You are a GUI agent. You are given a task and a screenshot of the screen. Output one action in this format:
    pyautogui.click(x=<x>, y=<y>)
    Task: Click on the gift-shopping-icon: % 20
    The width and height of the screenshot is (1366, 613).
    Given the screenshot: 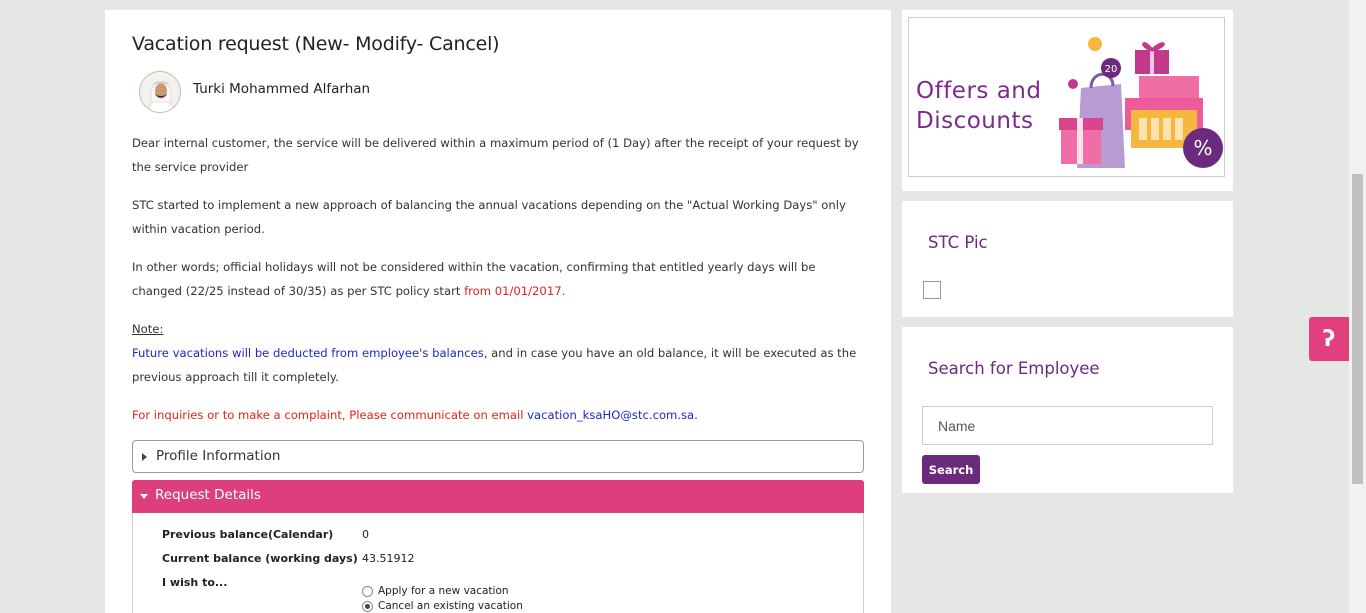 What is the action you would take?
    pyautogui.click(x=1141, y=102)
    